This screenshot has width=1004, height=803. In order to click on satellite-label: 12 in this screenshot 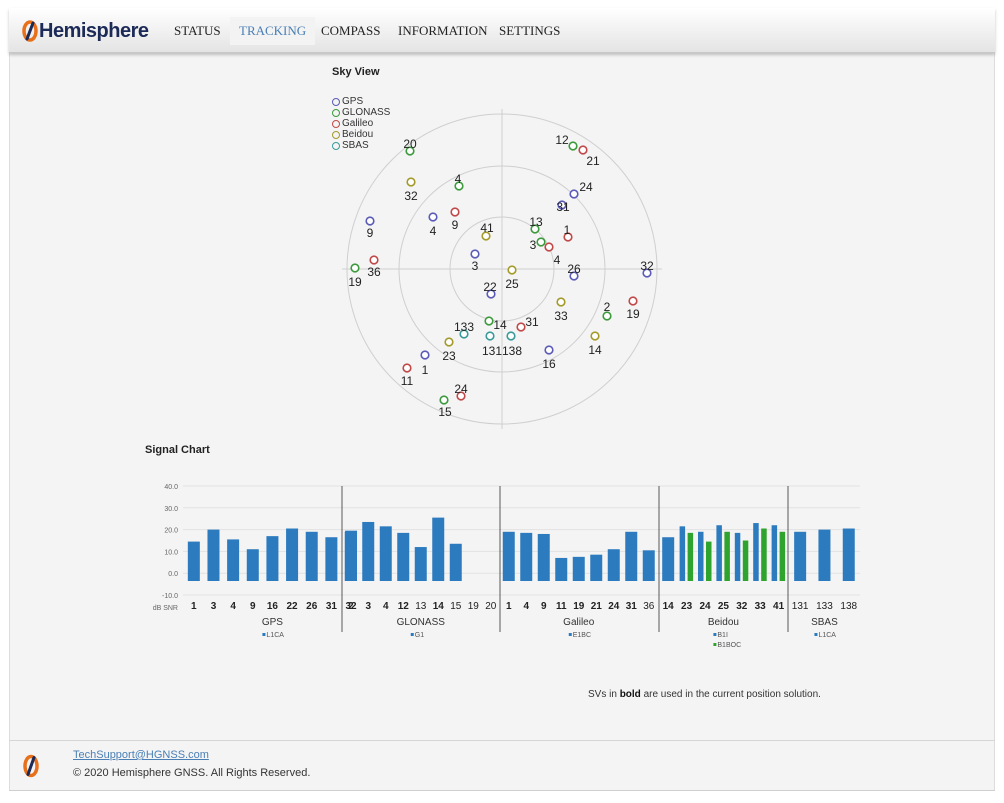, I will do `click(562, 140)`.